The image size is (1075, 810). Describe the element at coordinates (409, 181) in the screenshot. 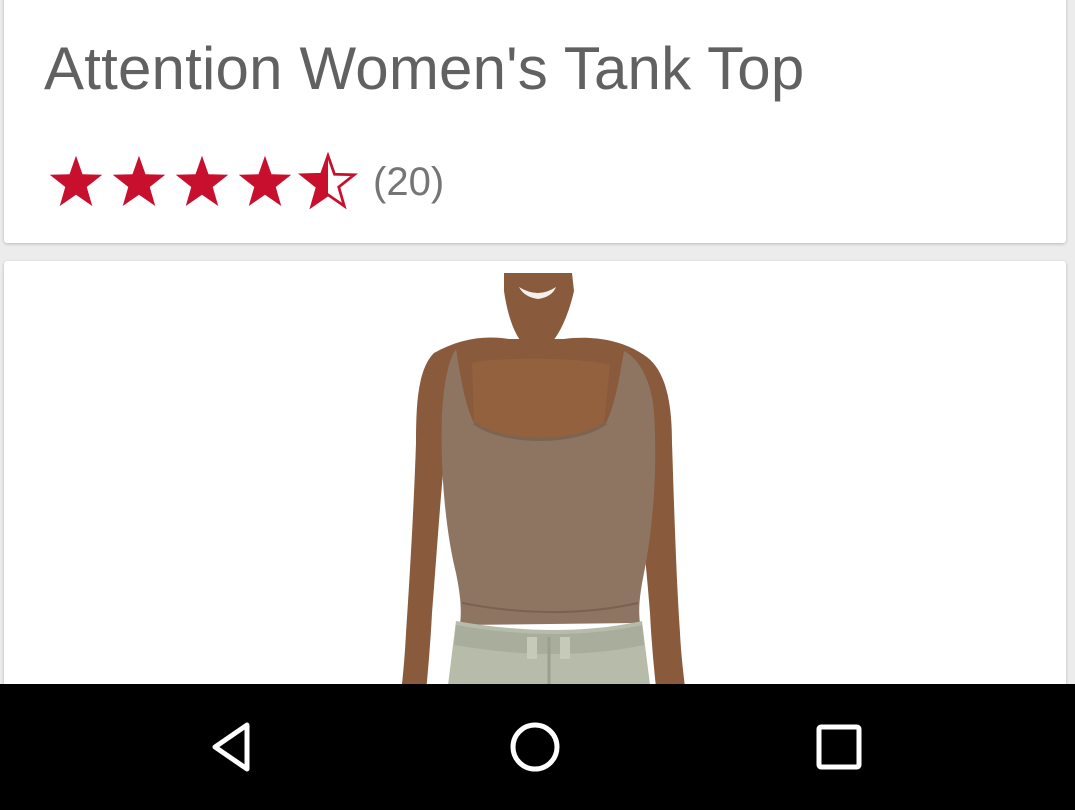

I see `review-count: (20)` at that location.